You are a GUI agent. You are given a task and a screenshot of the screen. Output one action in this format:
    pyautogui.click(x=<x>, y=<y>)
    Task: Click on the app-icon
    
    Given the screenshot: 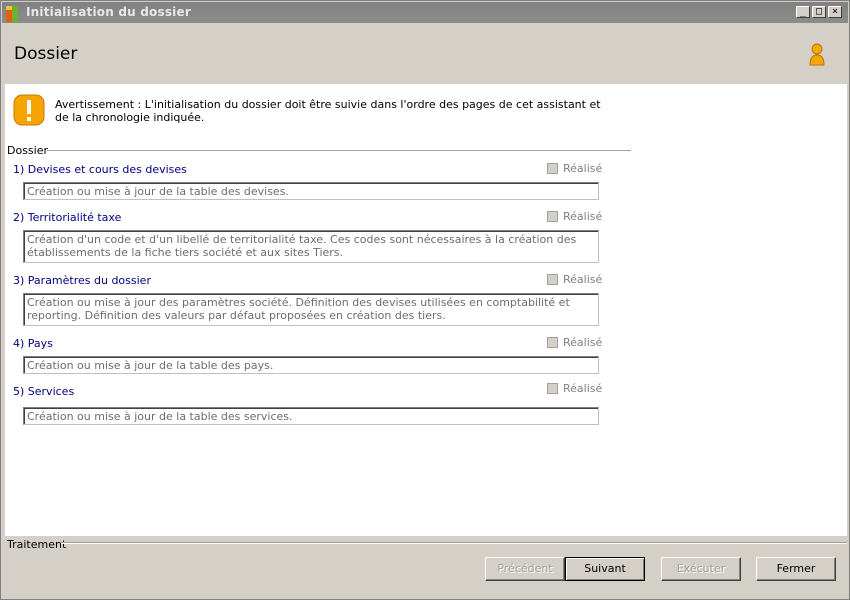 What is the action you would take?
    pyautogui.click(x=14, y=14)
    